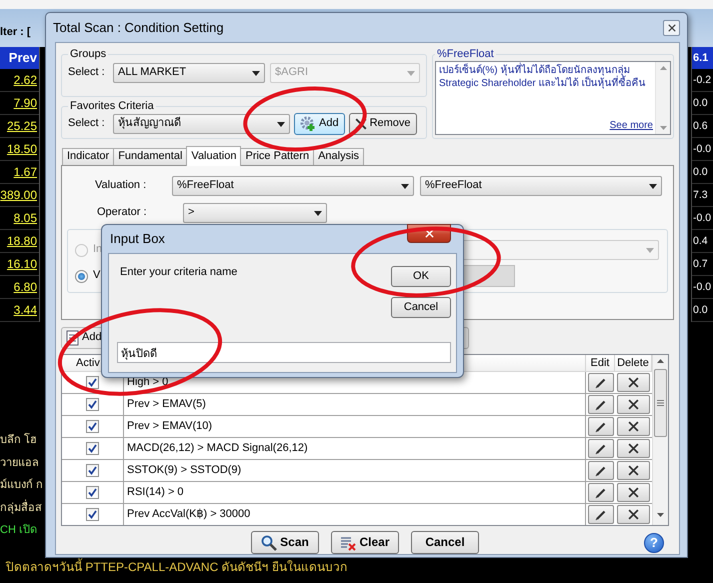 The height and width of the screenshot is (583, 713). I want to click on price-link: 3.44, so click(19, 310).